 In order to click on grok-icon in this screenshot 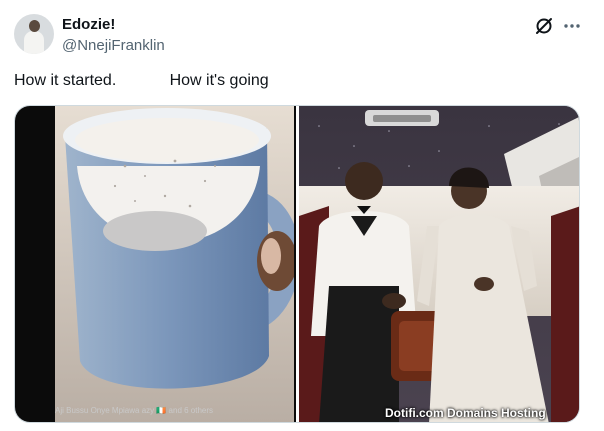, I will do `click(544, 26)`.